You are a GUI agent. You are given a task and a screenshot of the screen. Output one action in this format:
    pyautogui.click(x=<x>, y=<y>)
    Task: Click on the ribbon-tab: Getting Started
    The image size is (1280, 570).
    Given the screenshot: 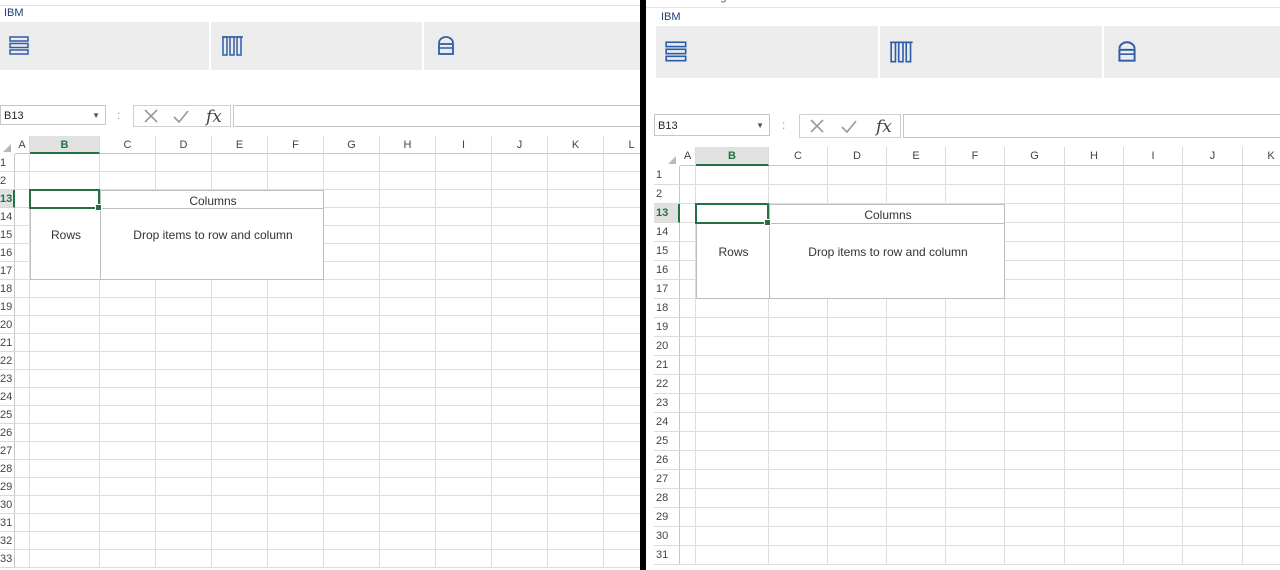 What is the action you would take?
    pyautogui.click(x=728, y=1)
    